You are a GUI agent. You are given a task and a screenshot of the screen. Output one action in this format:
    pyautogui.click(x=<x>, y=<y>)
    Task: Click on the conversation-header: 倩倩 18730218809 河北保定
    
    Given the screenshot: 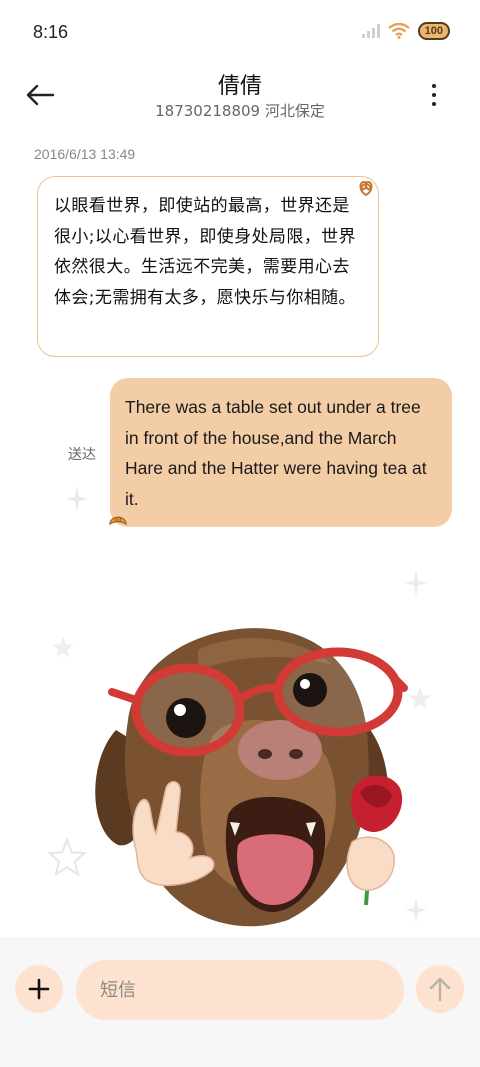 What is the action you would take?
    pyautogui.click(x=240, y=97)
    